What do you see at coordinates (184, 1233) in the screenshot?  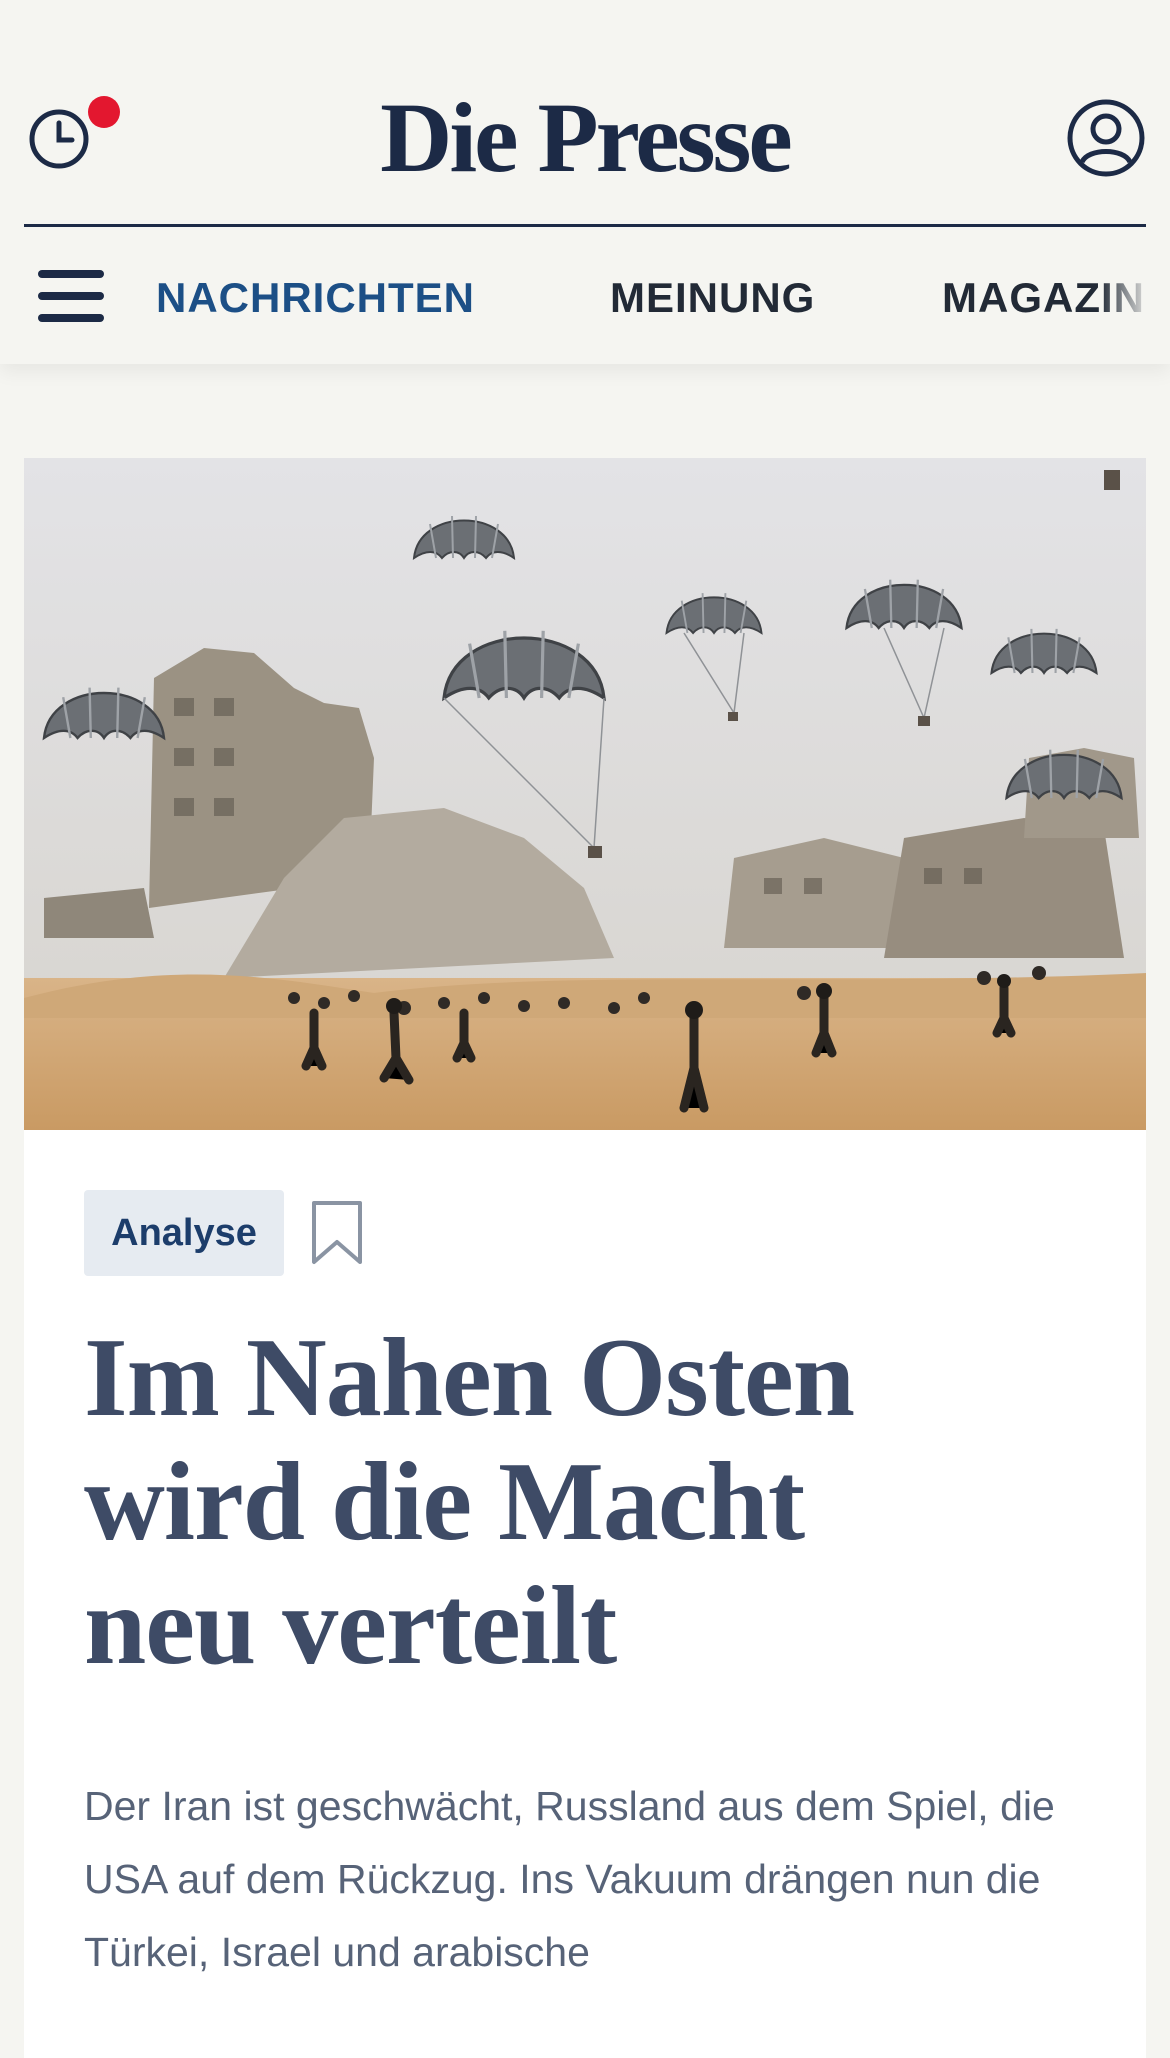 I see `category-badge: Analyse` at bounding box center [184, 1233].